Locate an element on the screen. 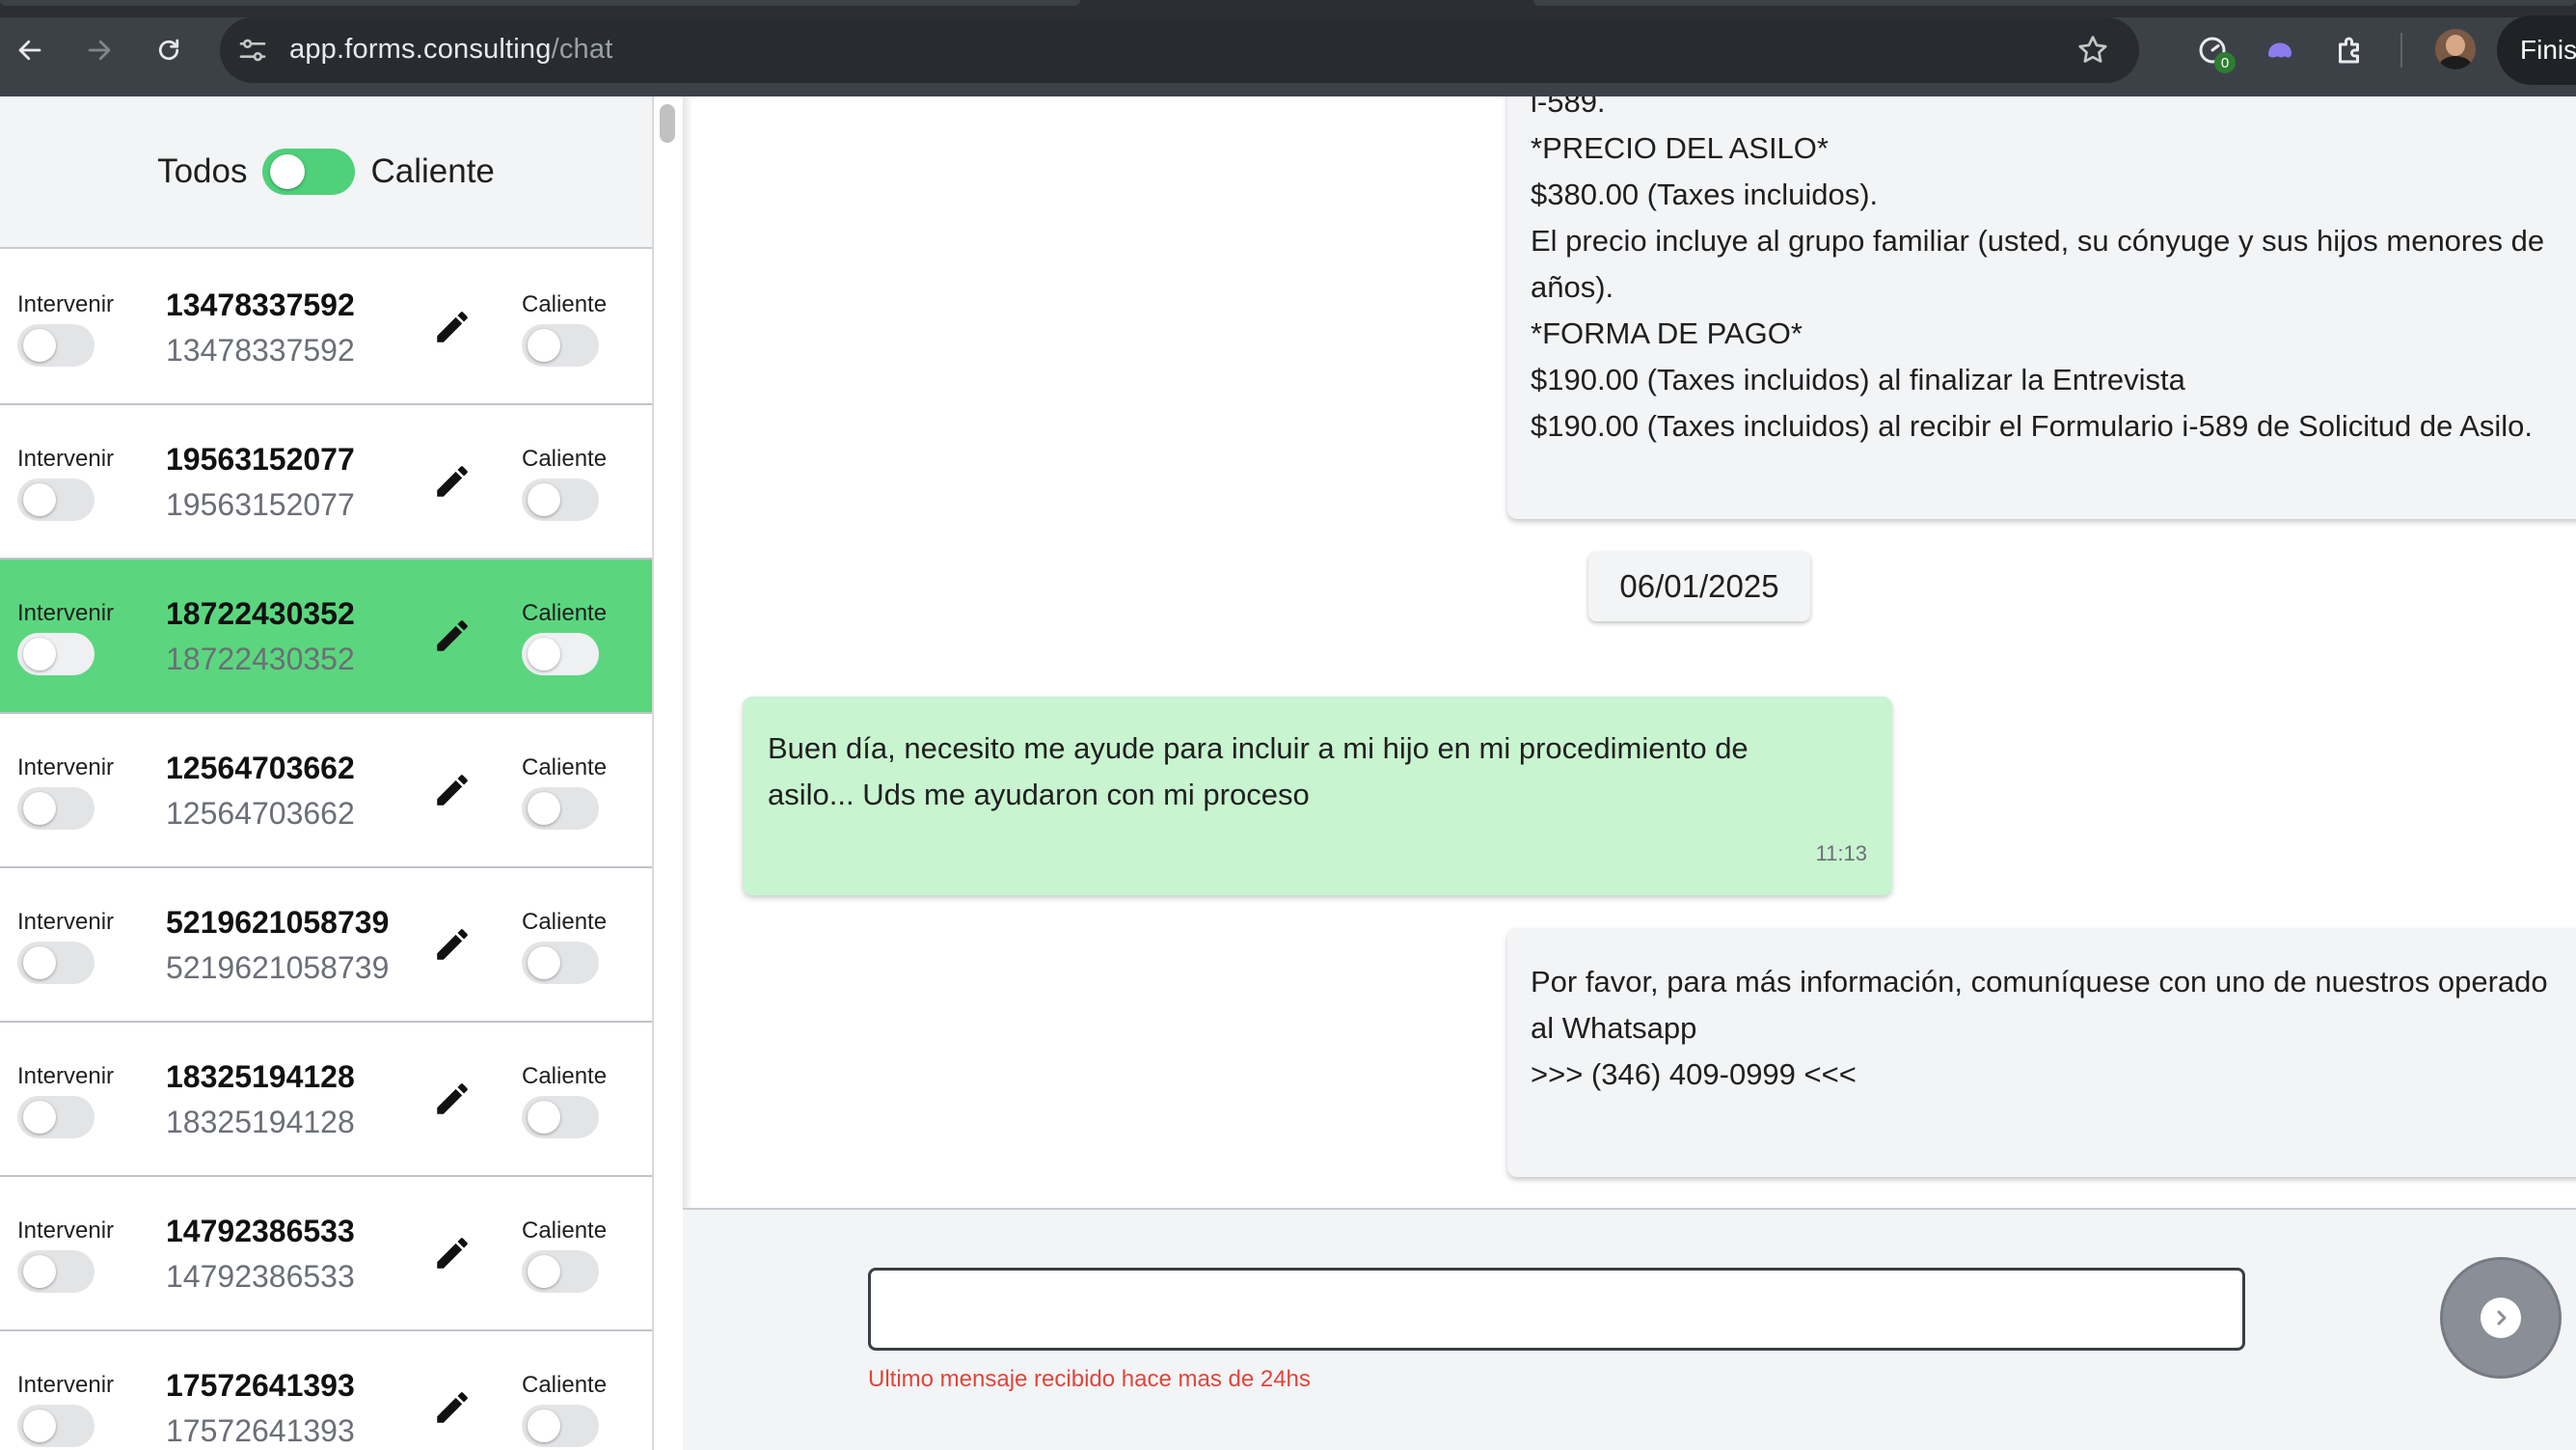 This screenshot has height=1450, width=2576. message-line: *PRECIO DEL ASILO* is located at coordinates (1680, 148).